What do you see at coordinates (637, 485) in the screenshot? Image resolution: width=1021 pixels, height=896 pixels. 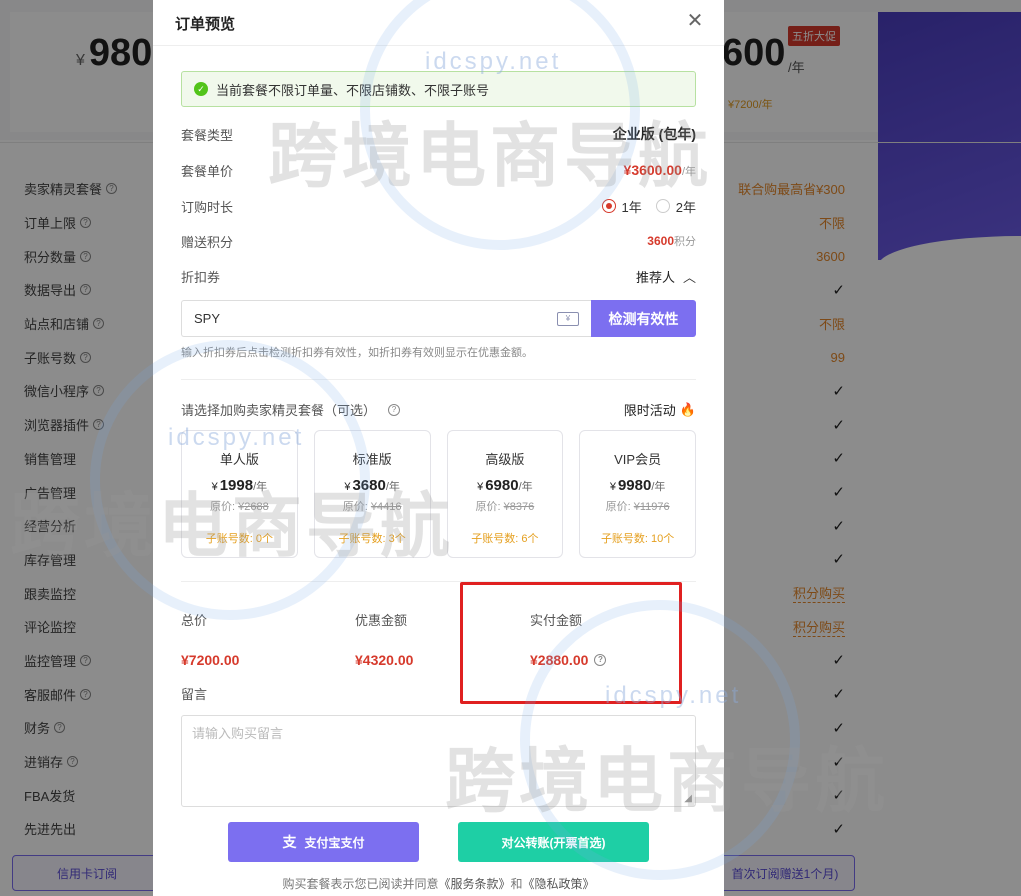 I see `plan-price: ¥9980/年` at bounding box center [637, 485].